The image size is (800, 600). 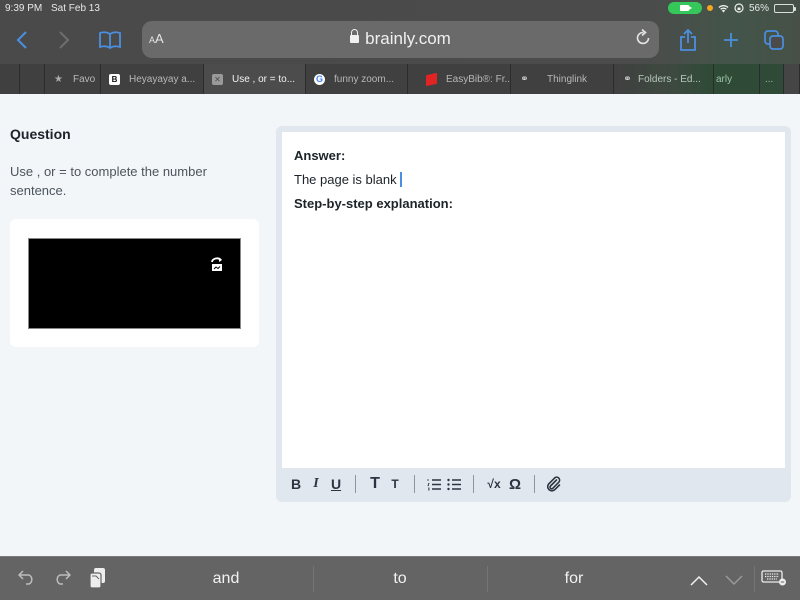 I want to click on question-heading: Question, so click(x=40, y=134).